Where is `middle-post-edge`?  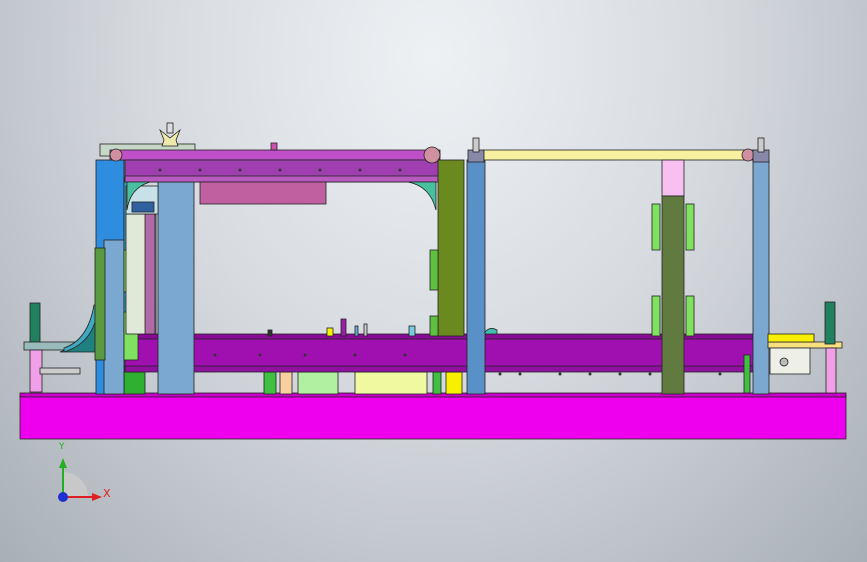 middle-post-edge is located at coordinates (434, 270).